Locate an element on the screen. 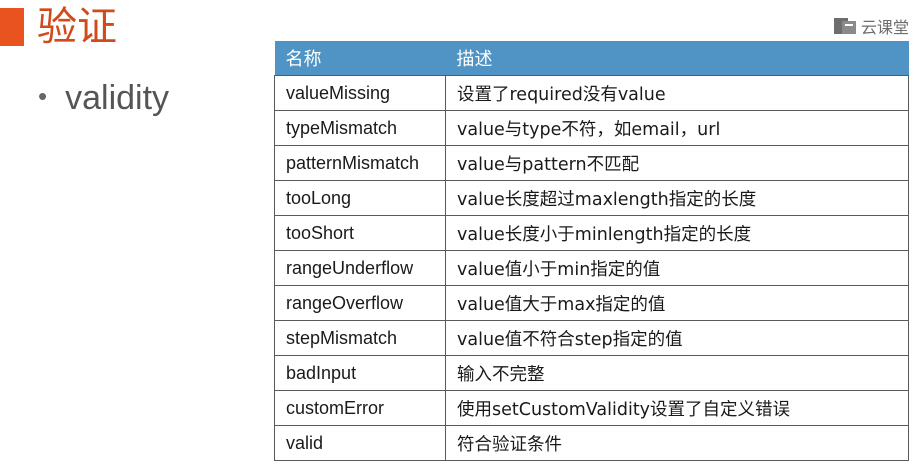 Image resolution: width=919 pixels, height=468 pixels. table-row: patternMismatch value与pattern不匹配 is located at coordinates (591, 163).